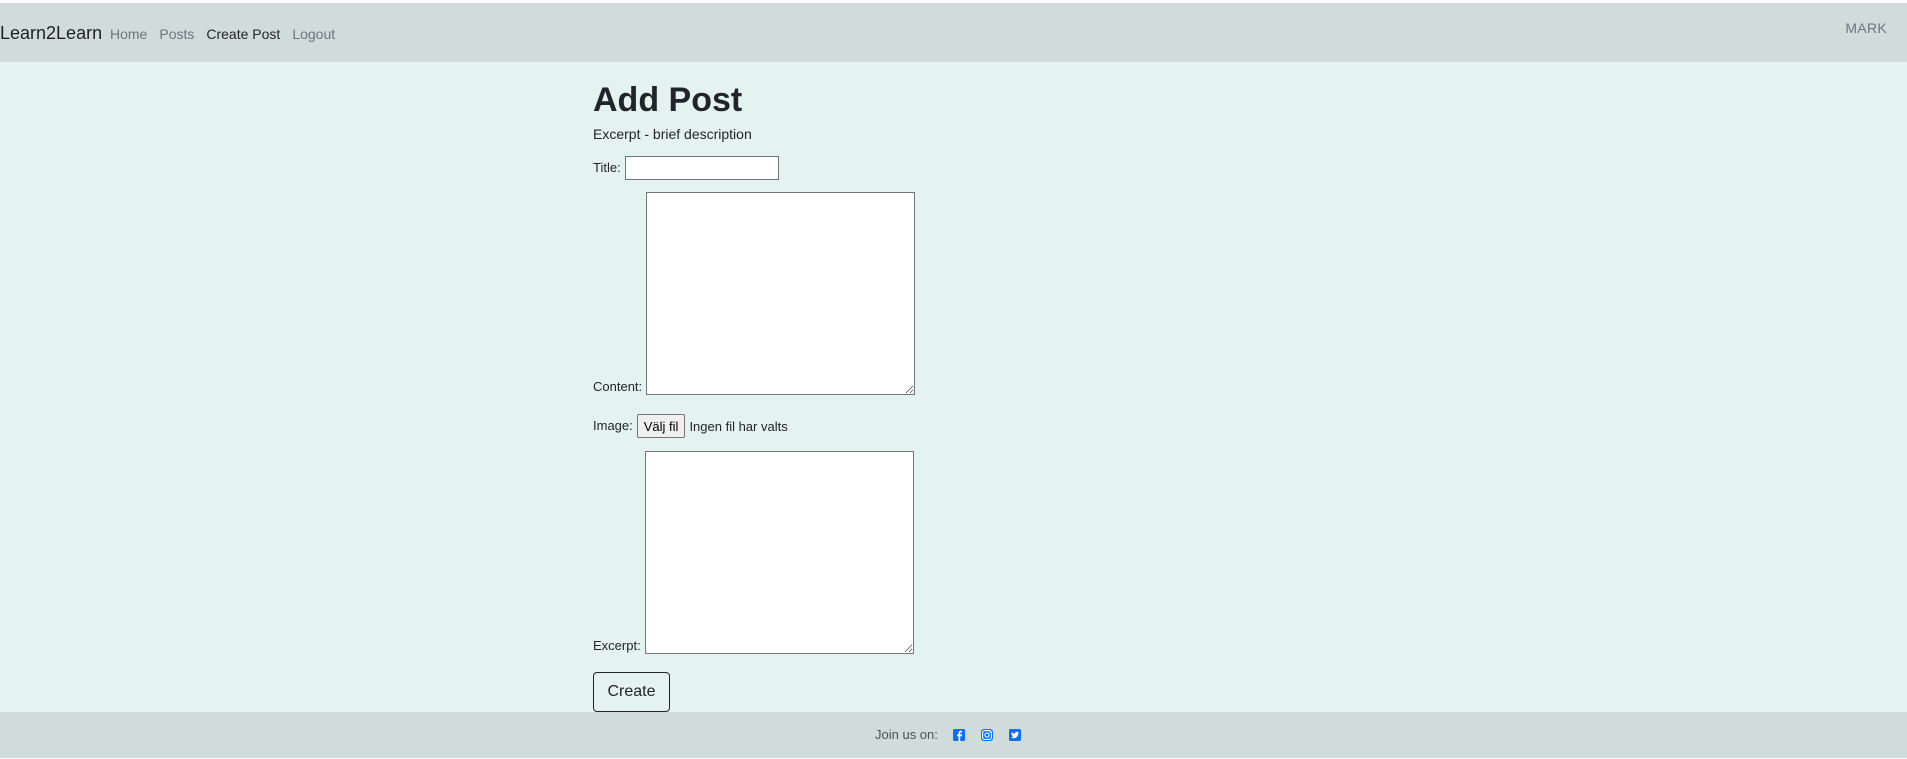 The width and height of the screenshot is (1907, 759). I want to click on content-label: Content:, so click(618, 386).